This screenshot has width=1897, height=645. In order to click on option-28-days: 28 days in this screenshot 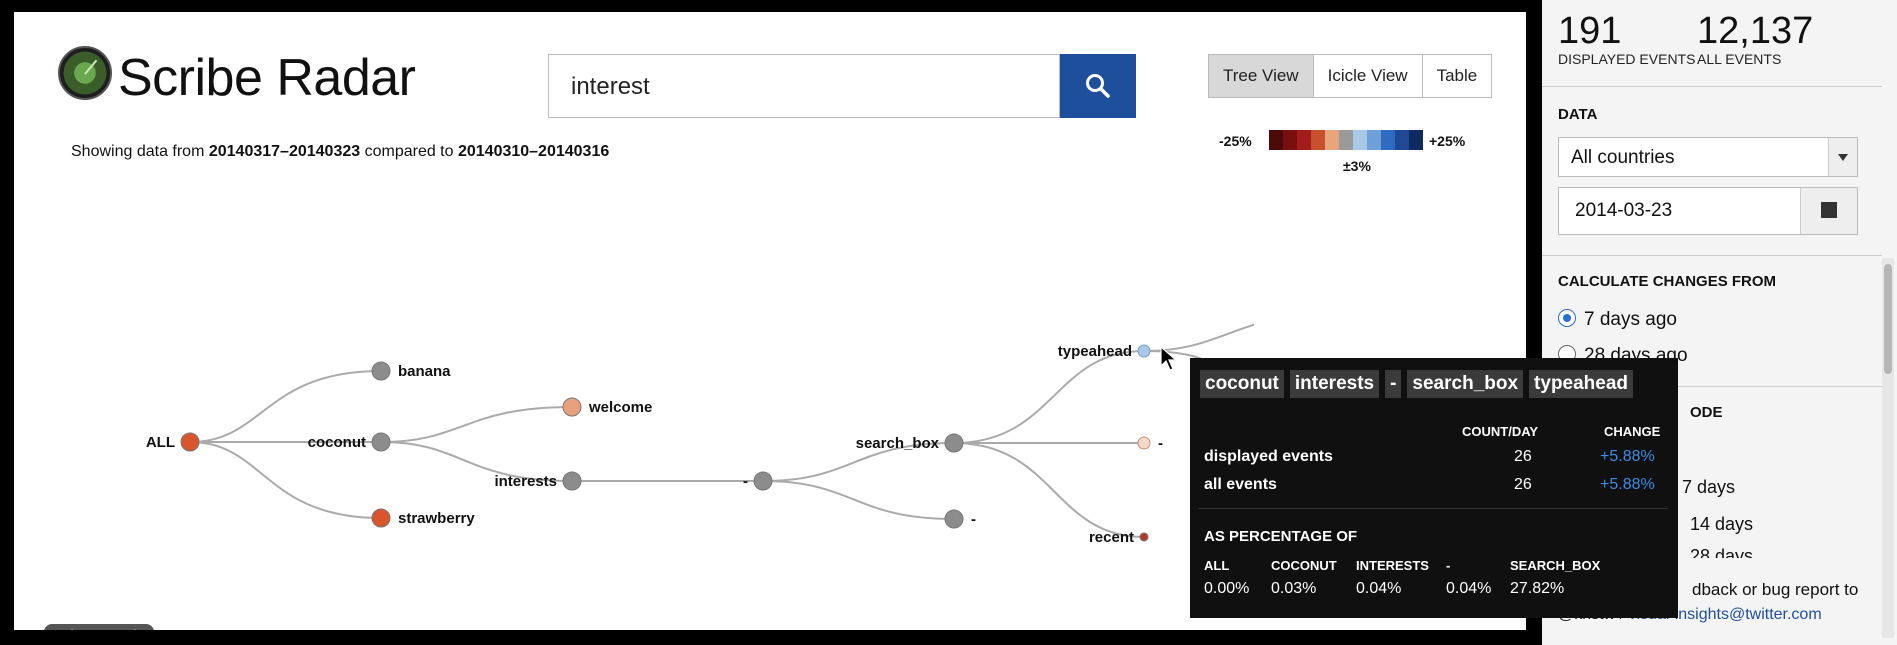, I will do `click(1721, 552)`.